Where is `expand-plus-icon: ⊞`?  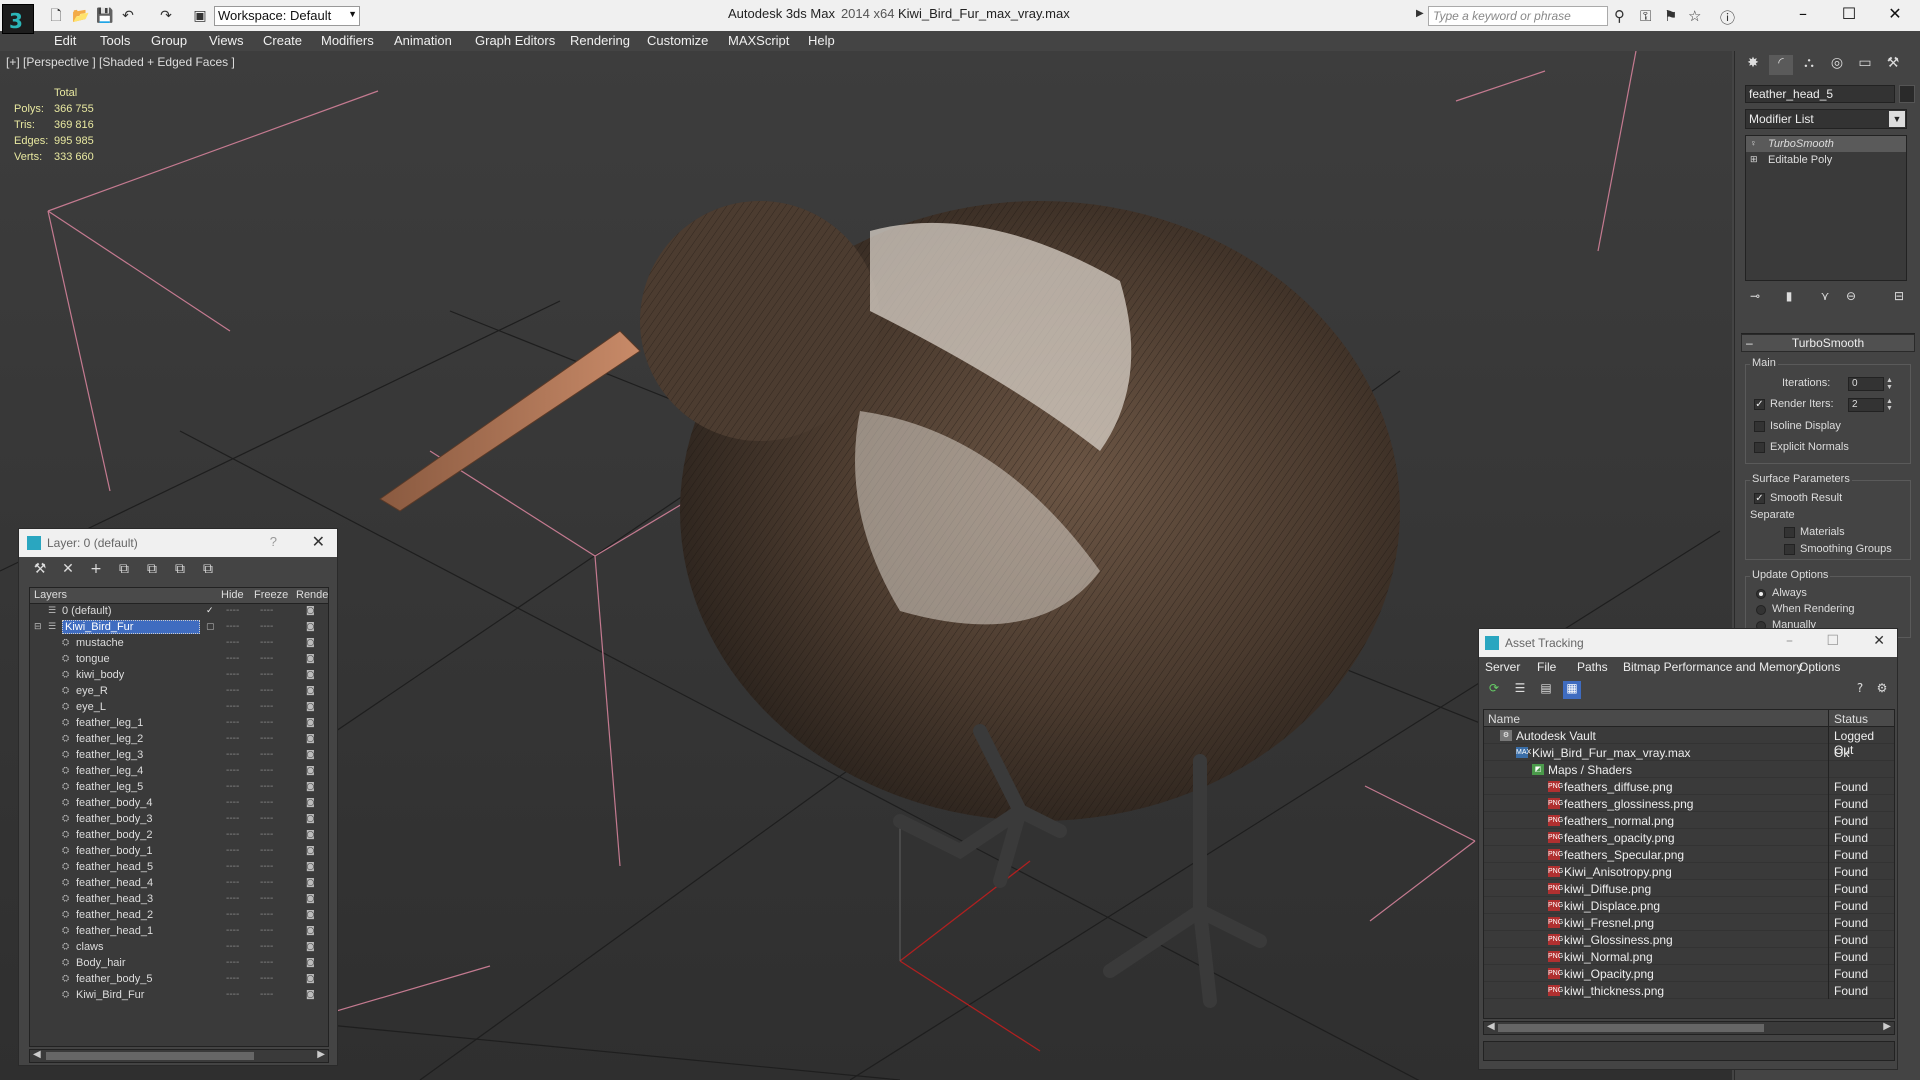
expand-plus-icon: ⊞ is located at coordinates (1755, 159).